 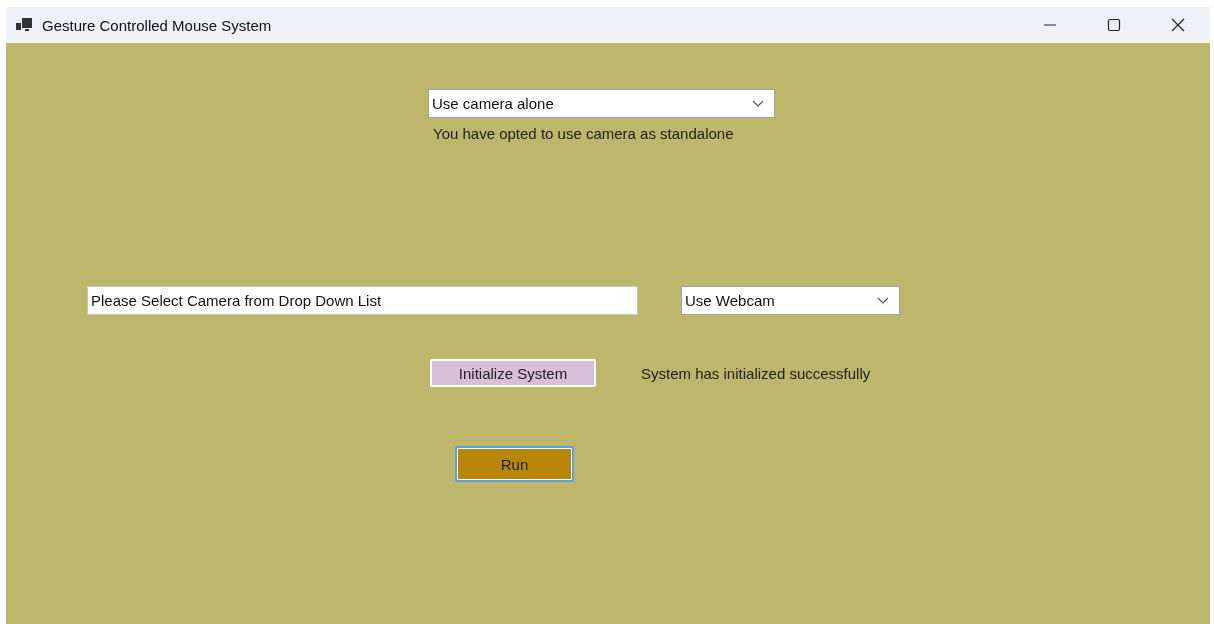 I want to click on mode-message: You have opted to use camera as standalone, so click(x=583, y=133).